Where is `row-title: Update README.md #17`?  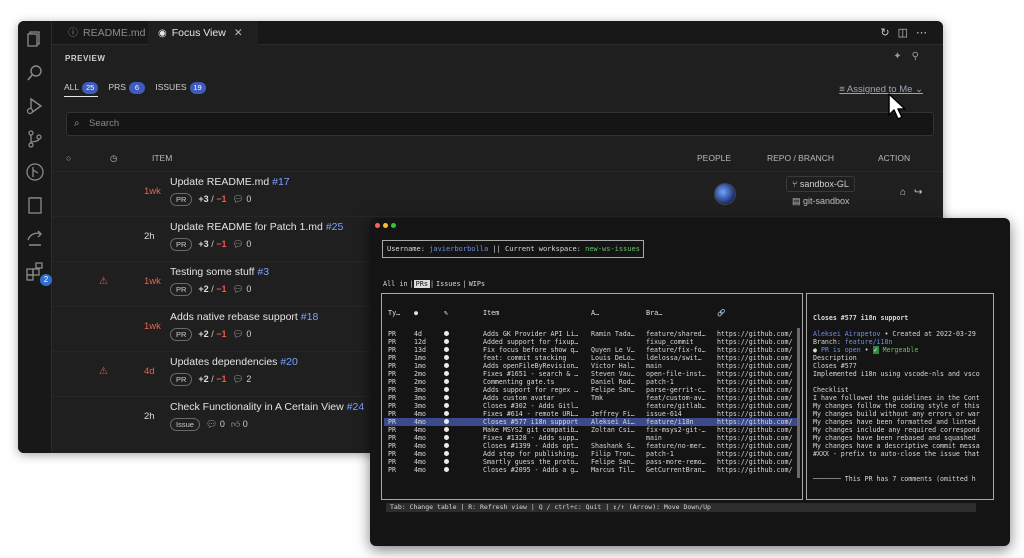
row-title: Update README.md #17 is located at coordinates (230, 182).